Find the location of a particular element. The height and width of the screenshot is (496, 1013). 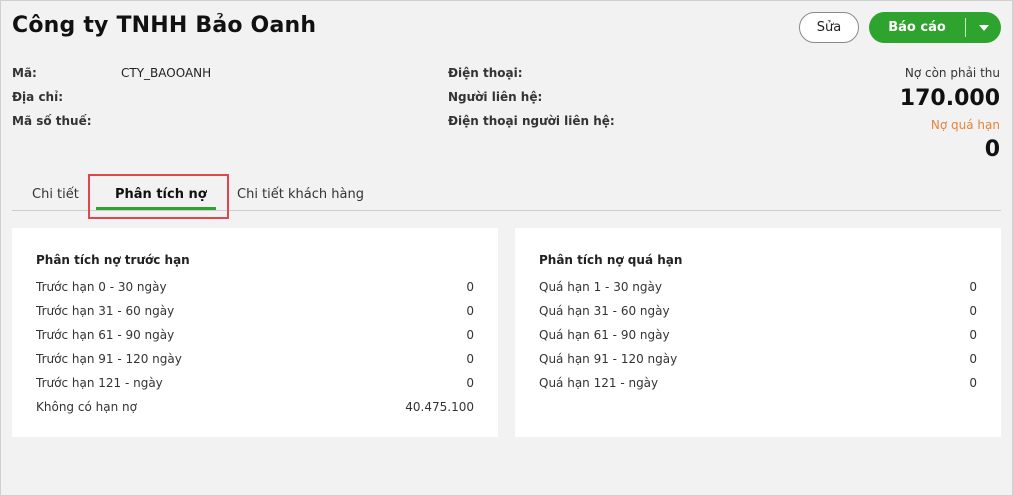

report-button-label: Báo cáo is located at coordinates (917, 27).